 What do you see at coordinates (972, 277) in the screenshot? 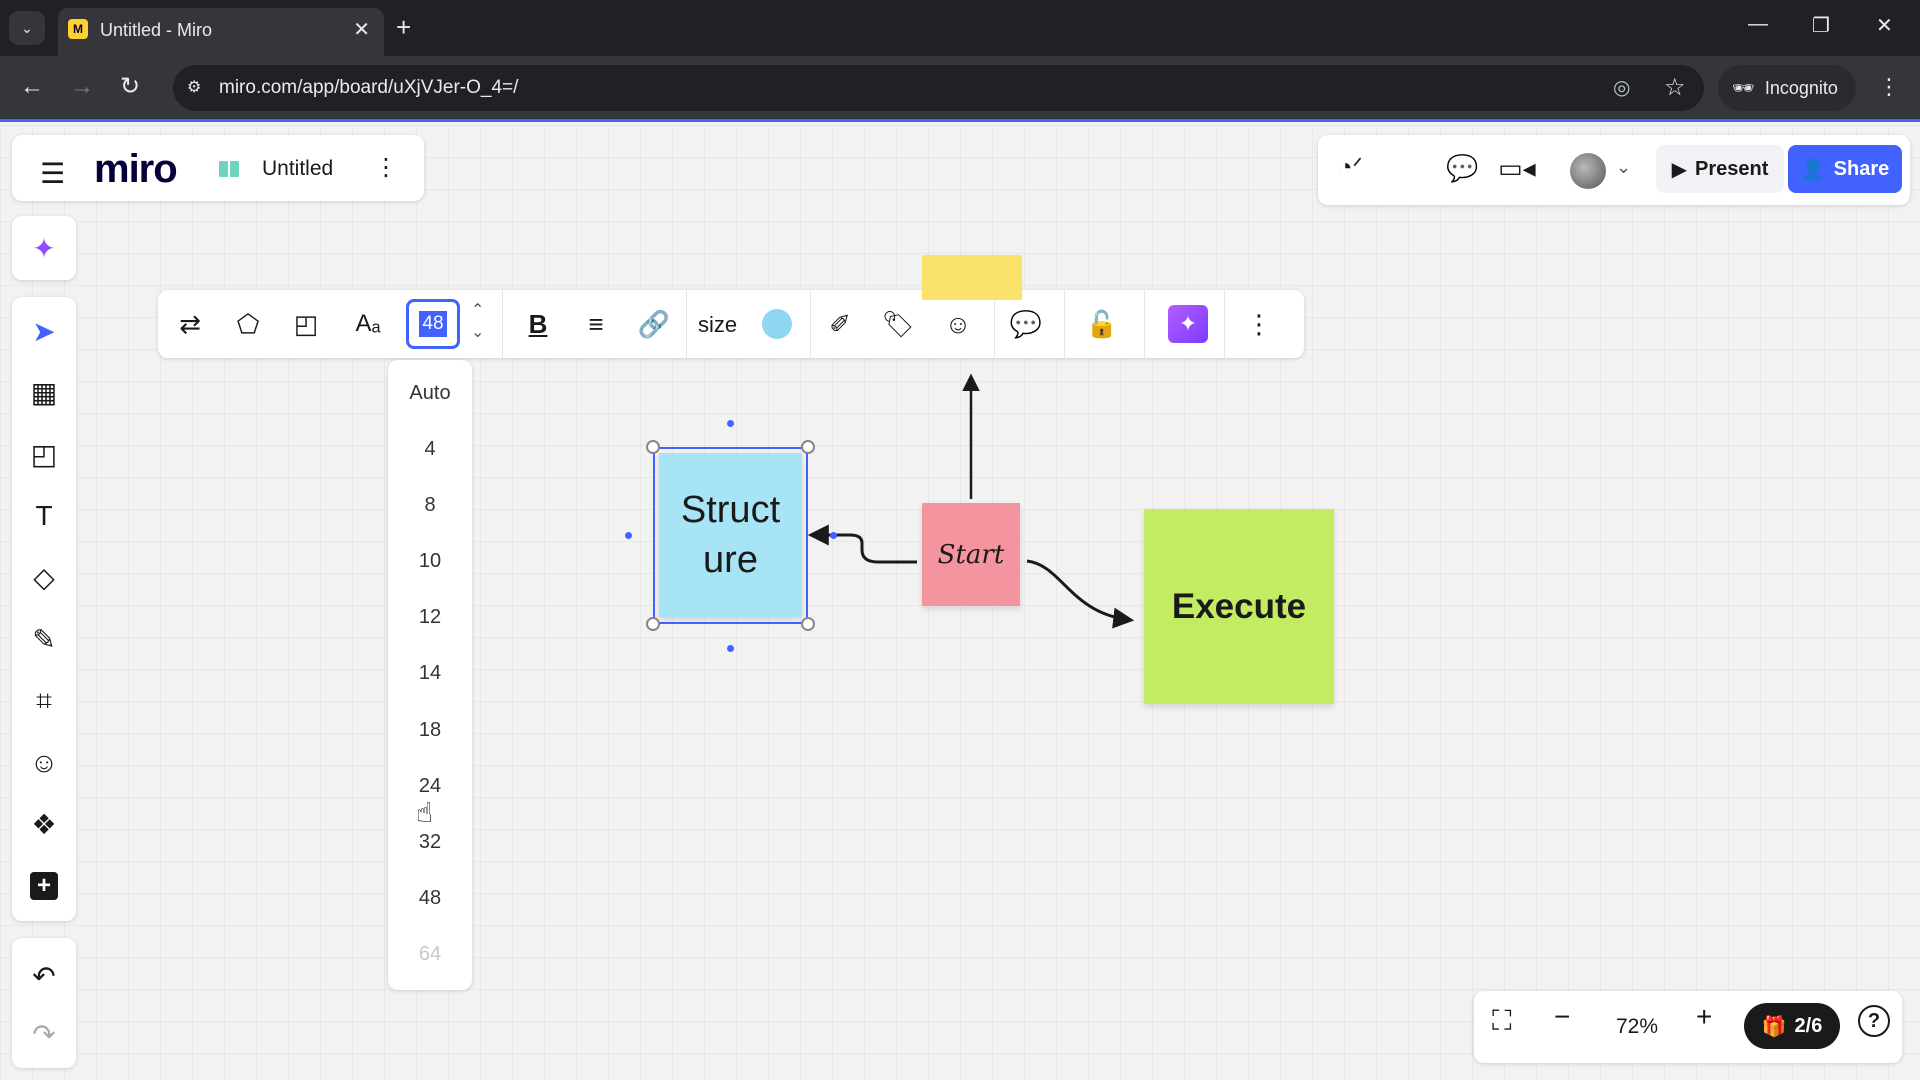
I see `sticky-note-yellow` at bounding box center [972, 277].